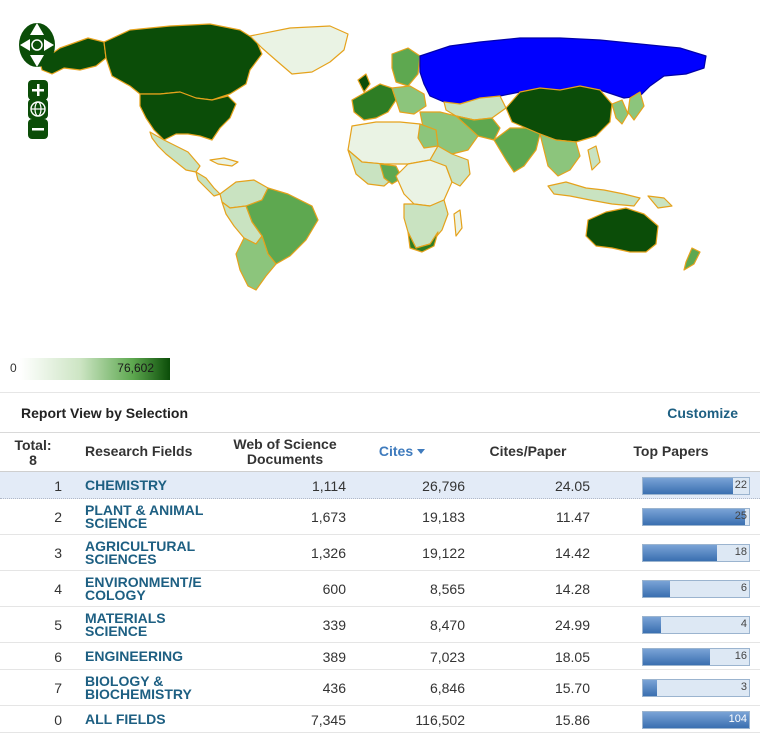 The image size is (760, 744). What do you see at coordinates (380, 625) in the screenshot?
I see `table-row: 5 MATERIALS SCIENCE 339 8,470 24.99 4` at bounding box center [380, 625].